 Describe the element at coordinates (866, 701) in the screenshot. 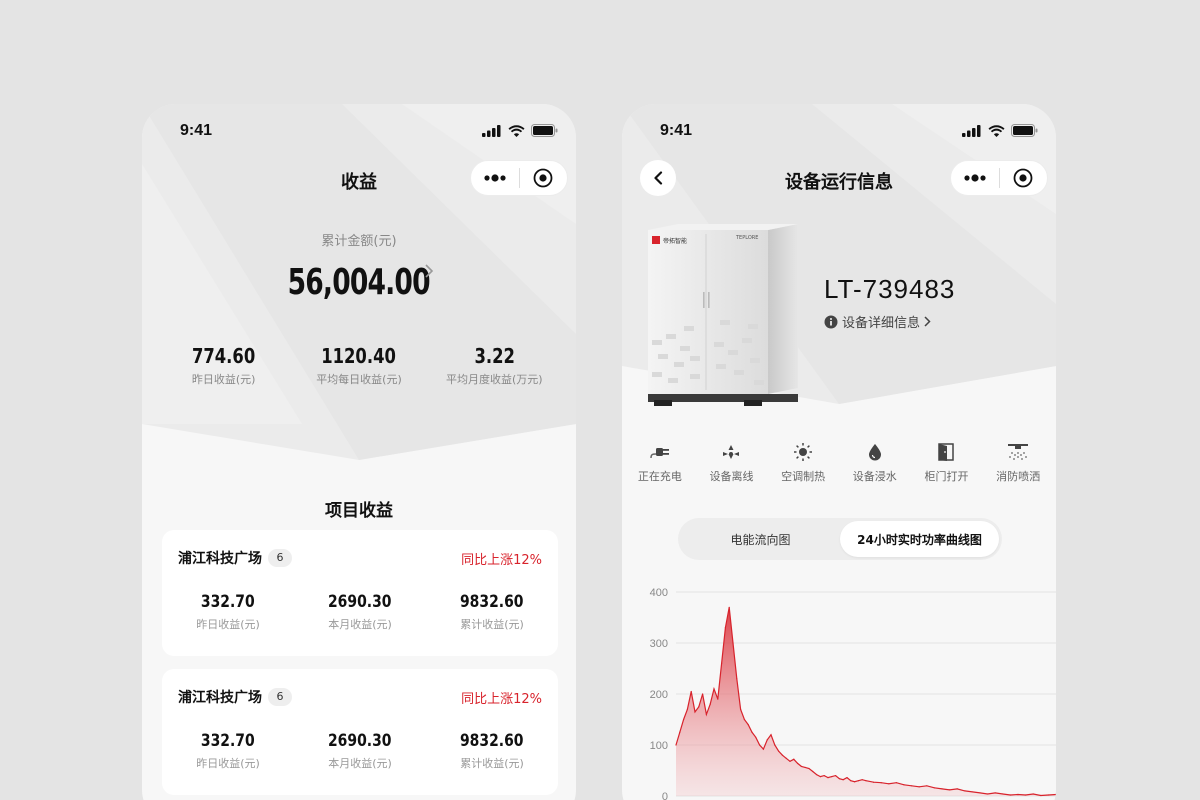

I see `power-area` at that location.